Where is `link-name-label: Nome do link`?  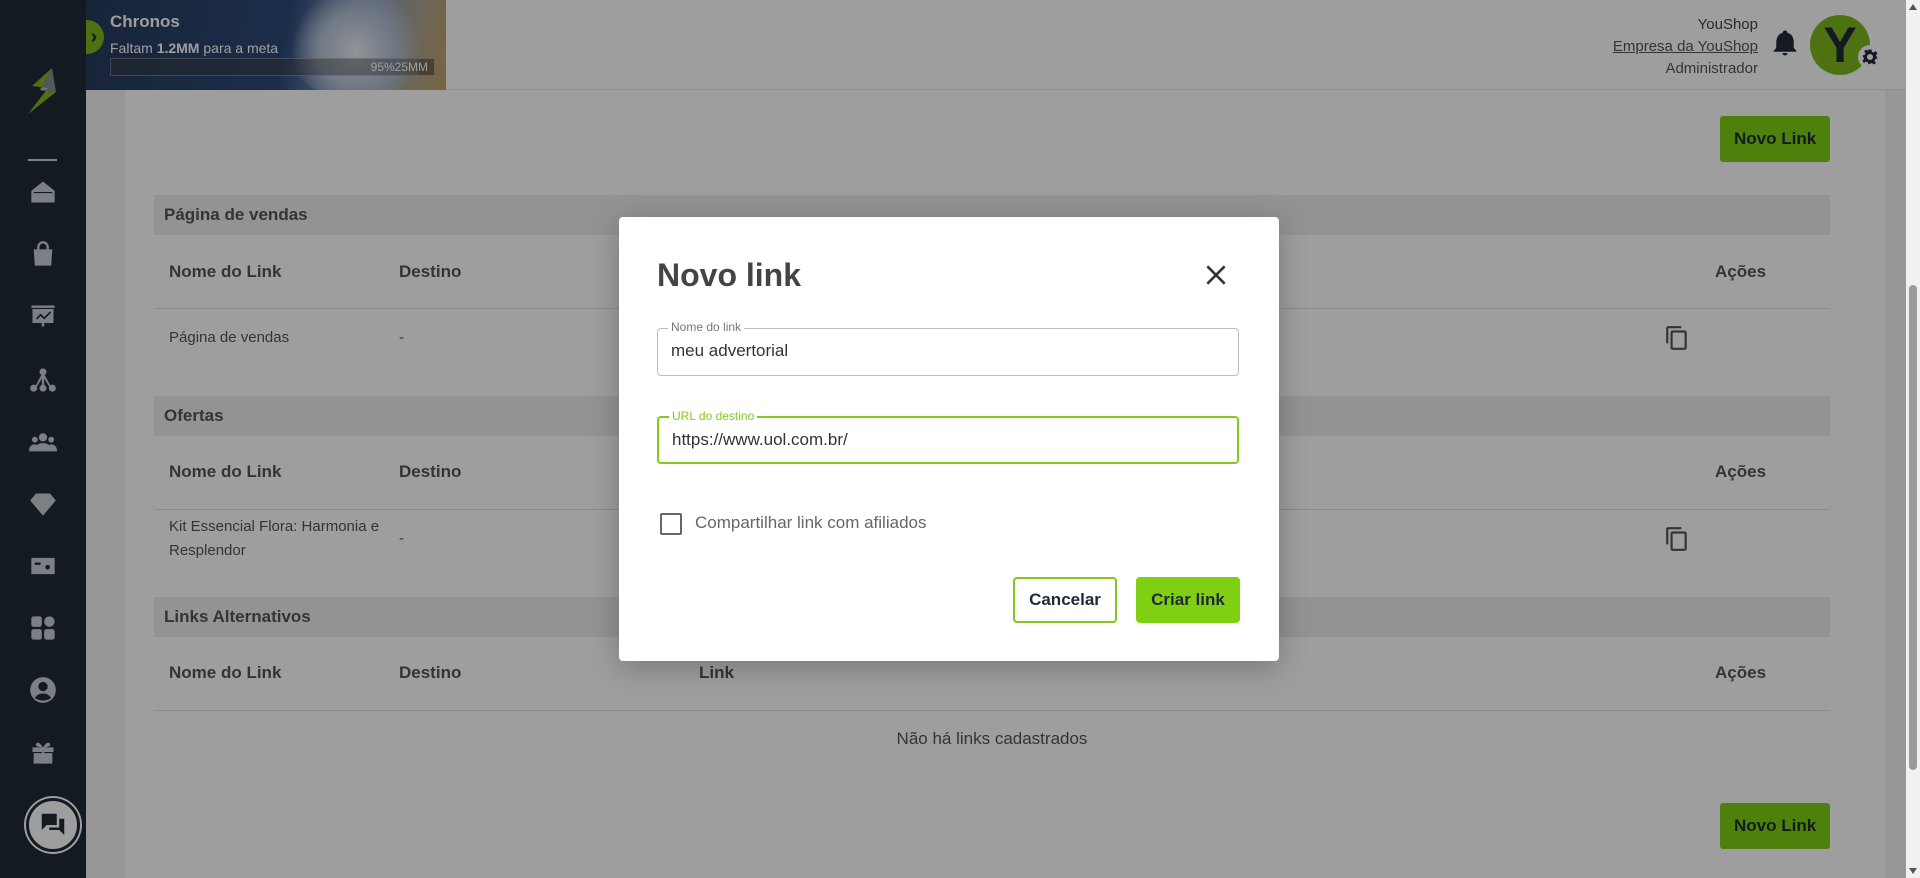
link-name-label: Nome do link is located at coordinates (706, 327).